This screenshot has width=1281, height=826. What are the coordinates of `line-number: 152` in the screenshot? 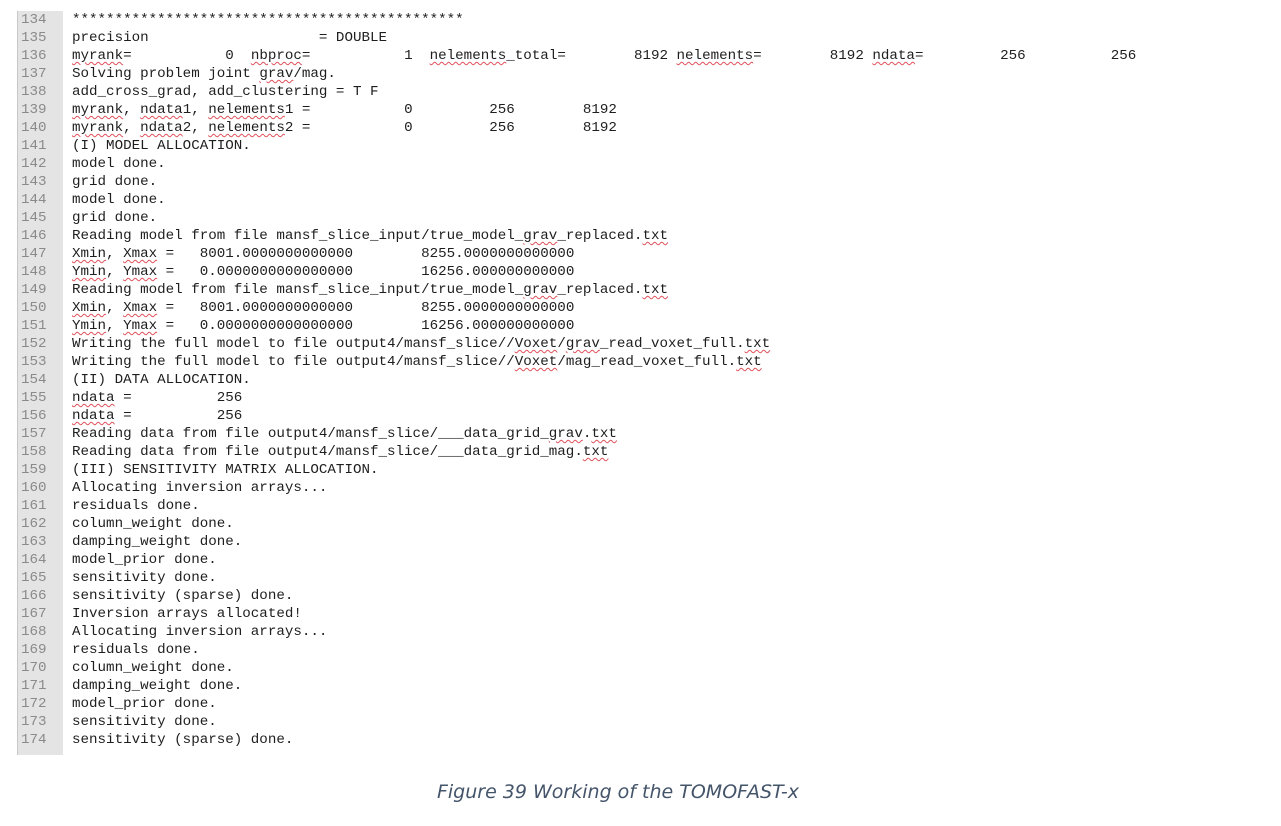 It's located at (34, 344).